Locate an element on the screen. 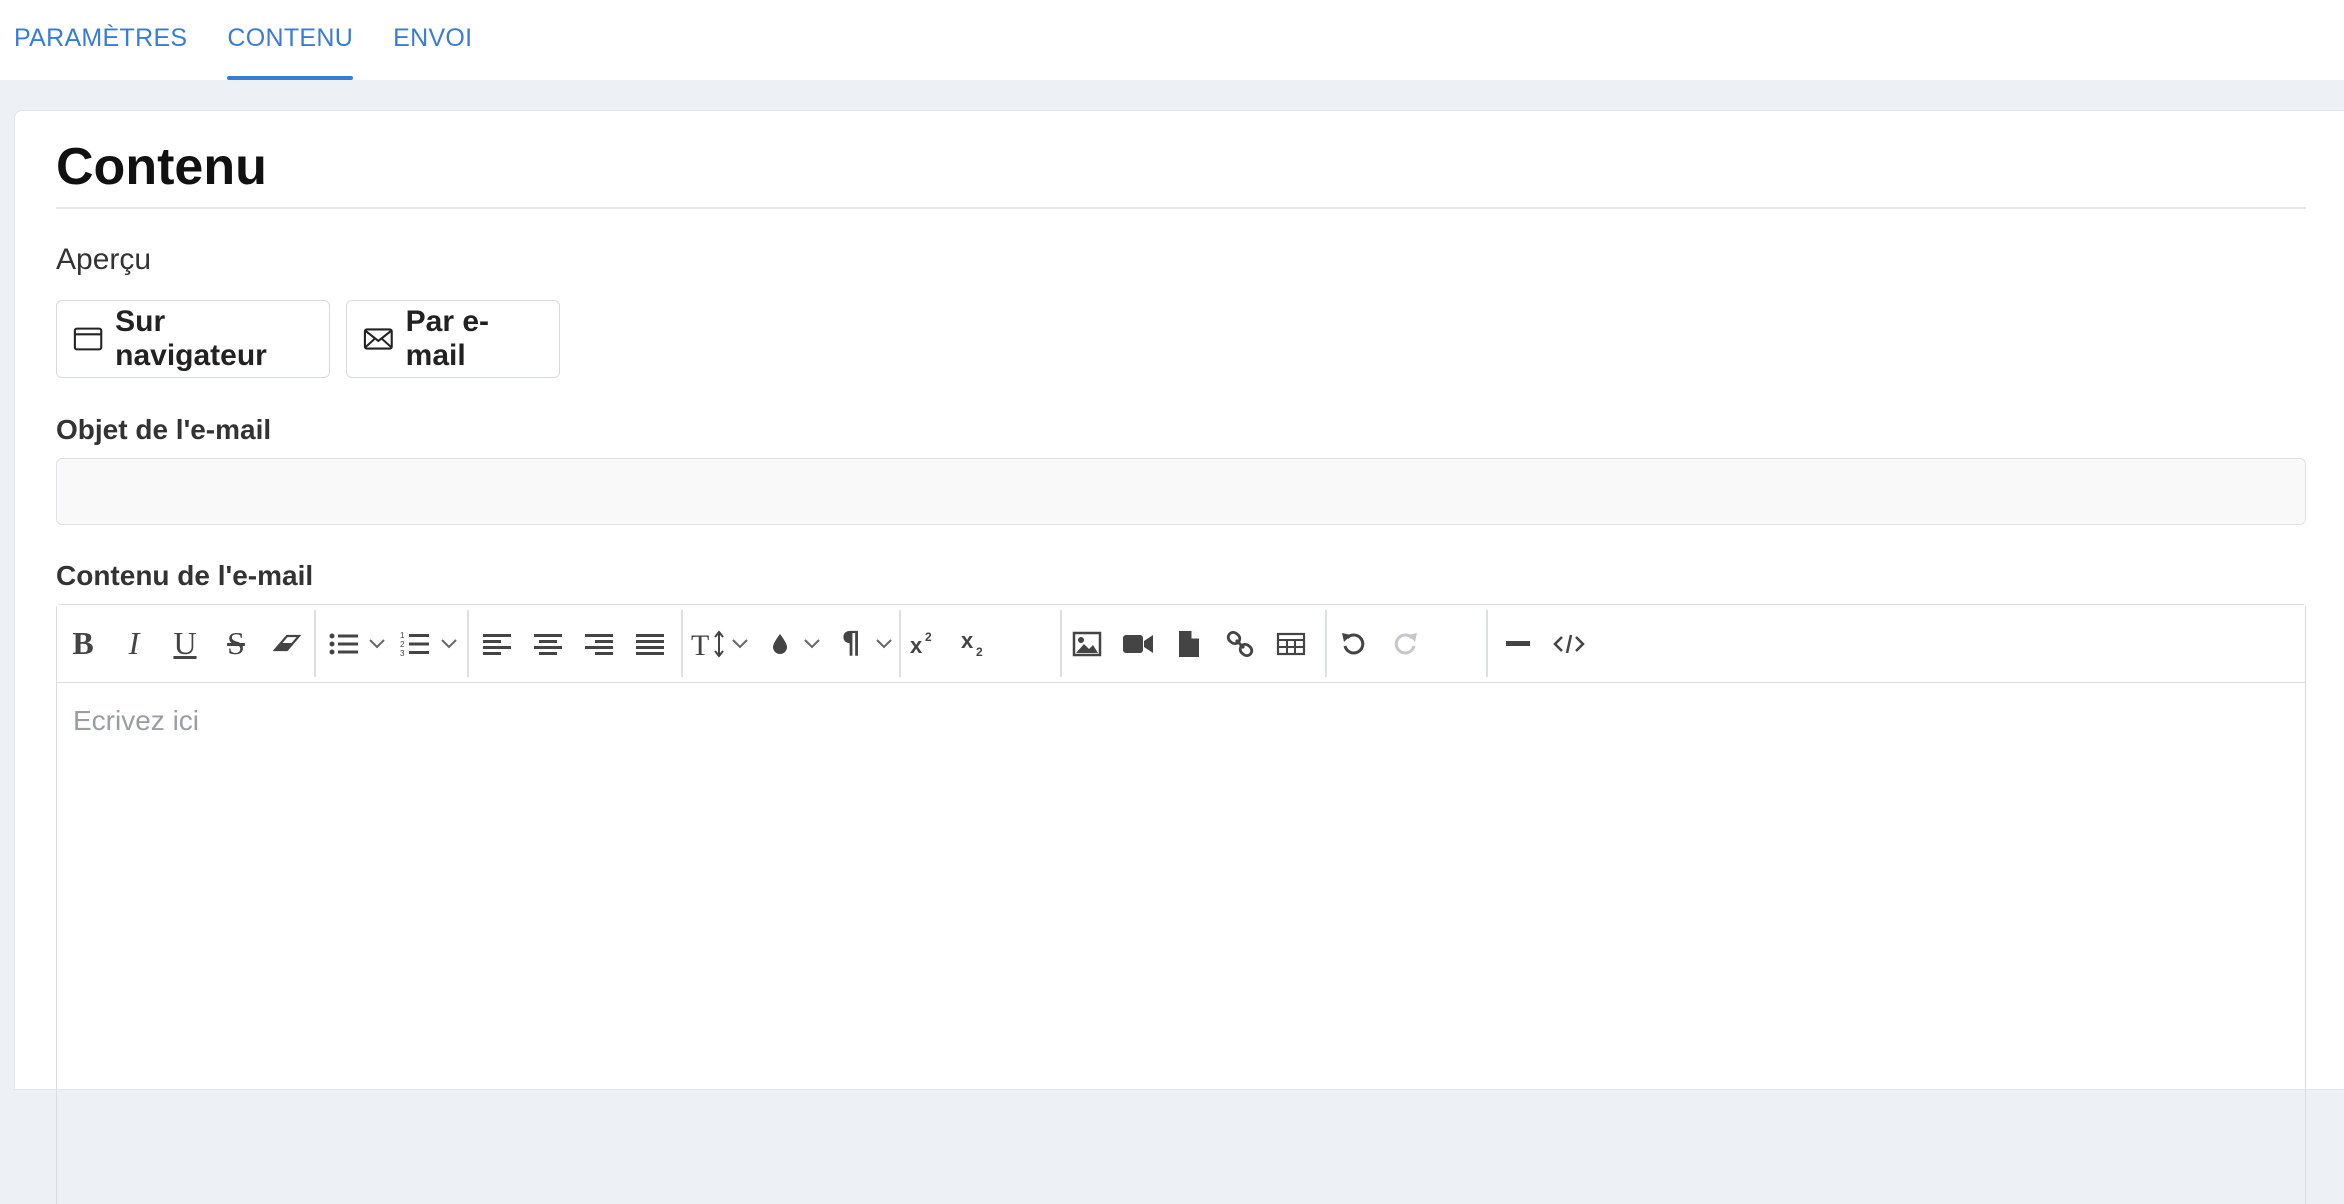 This screenshot has height=1204, width=2344. tab-contenu: CONTENU is located at coordinates (290, 52).